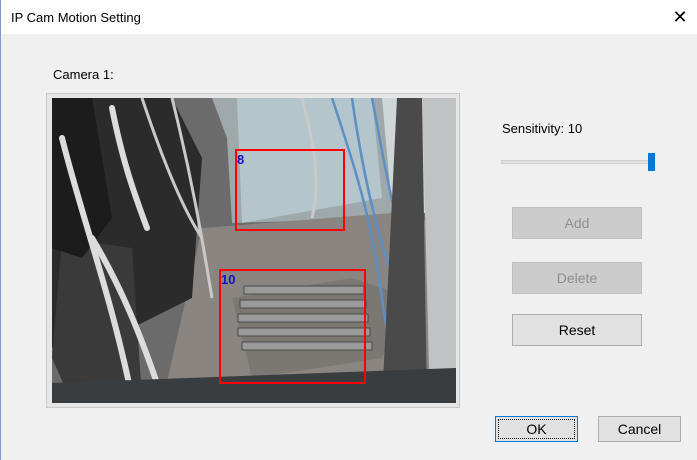  I want to click on sensitivity-label: Sensitivity: 10, so click(542, 128).